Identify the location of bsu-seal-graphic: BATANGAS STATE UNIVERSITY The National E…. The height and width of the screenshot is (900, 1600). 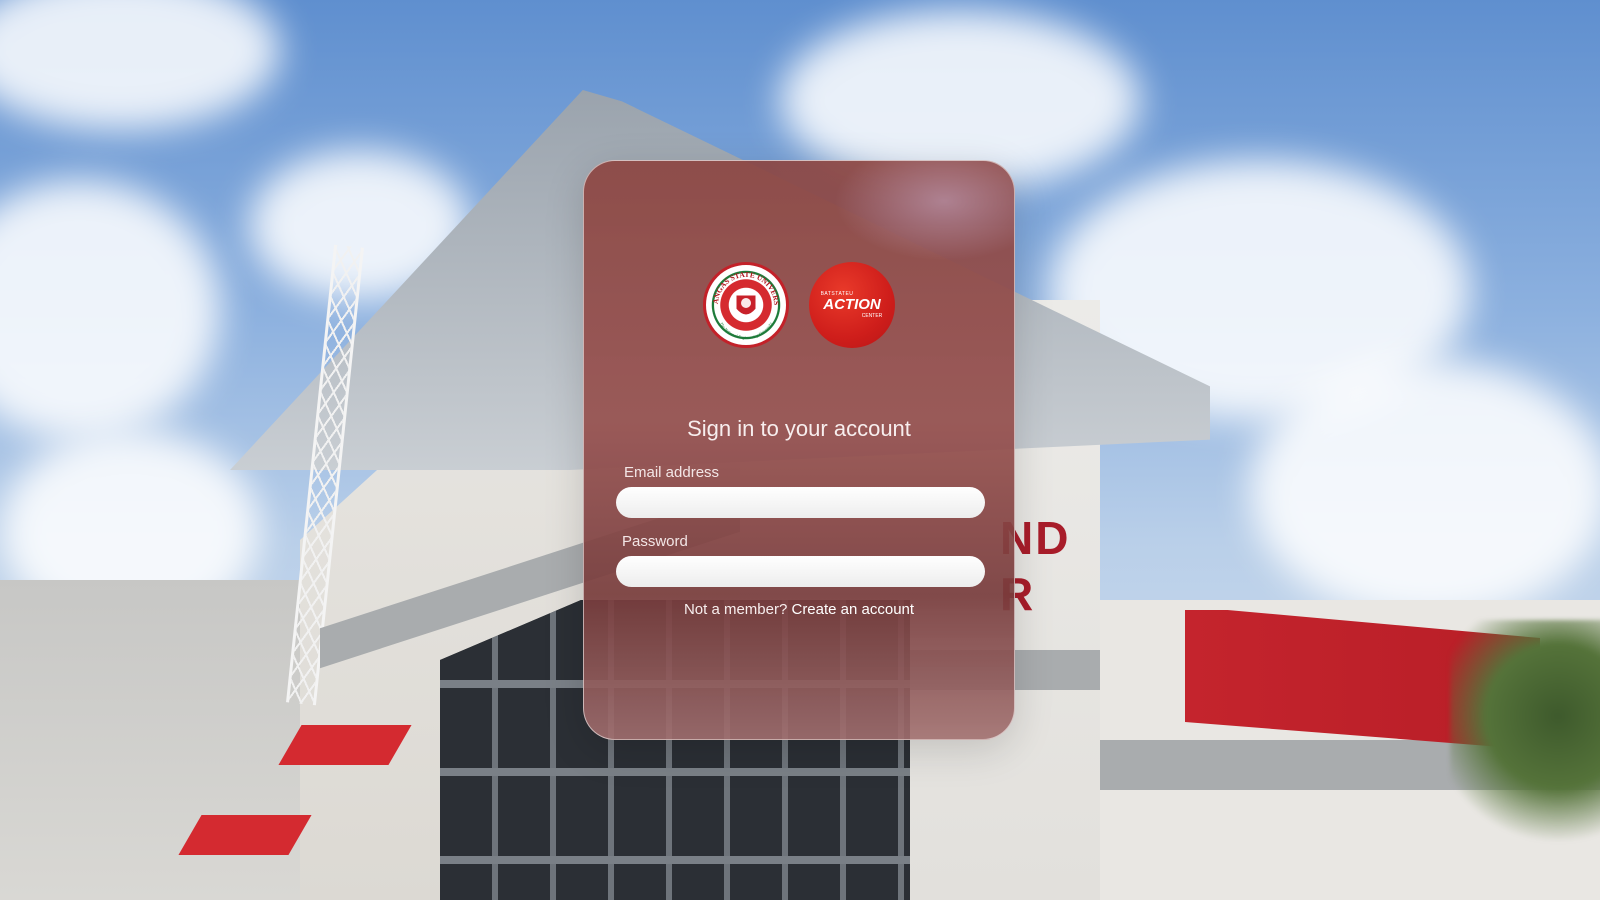
(743, 302).